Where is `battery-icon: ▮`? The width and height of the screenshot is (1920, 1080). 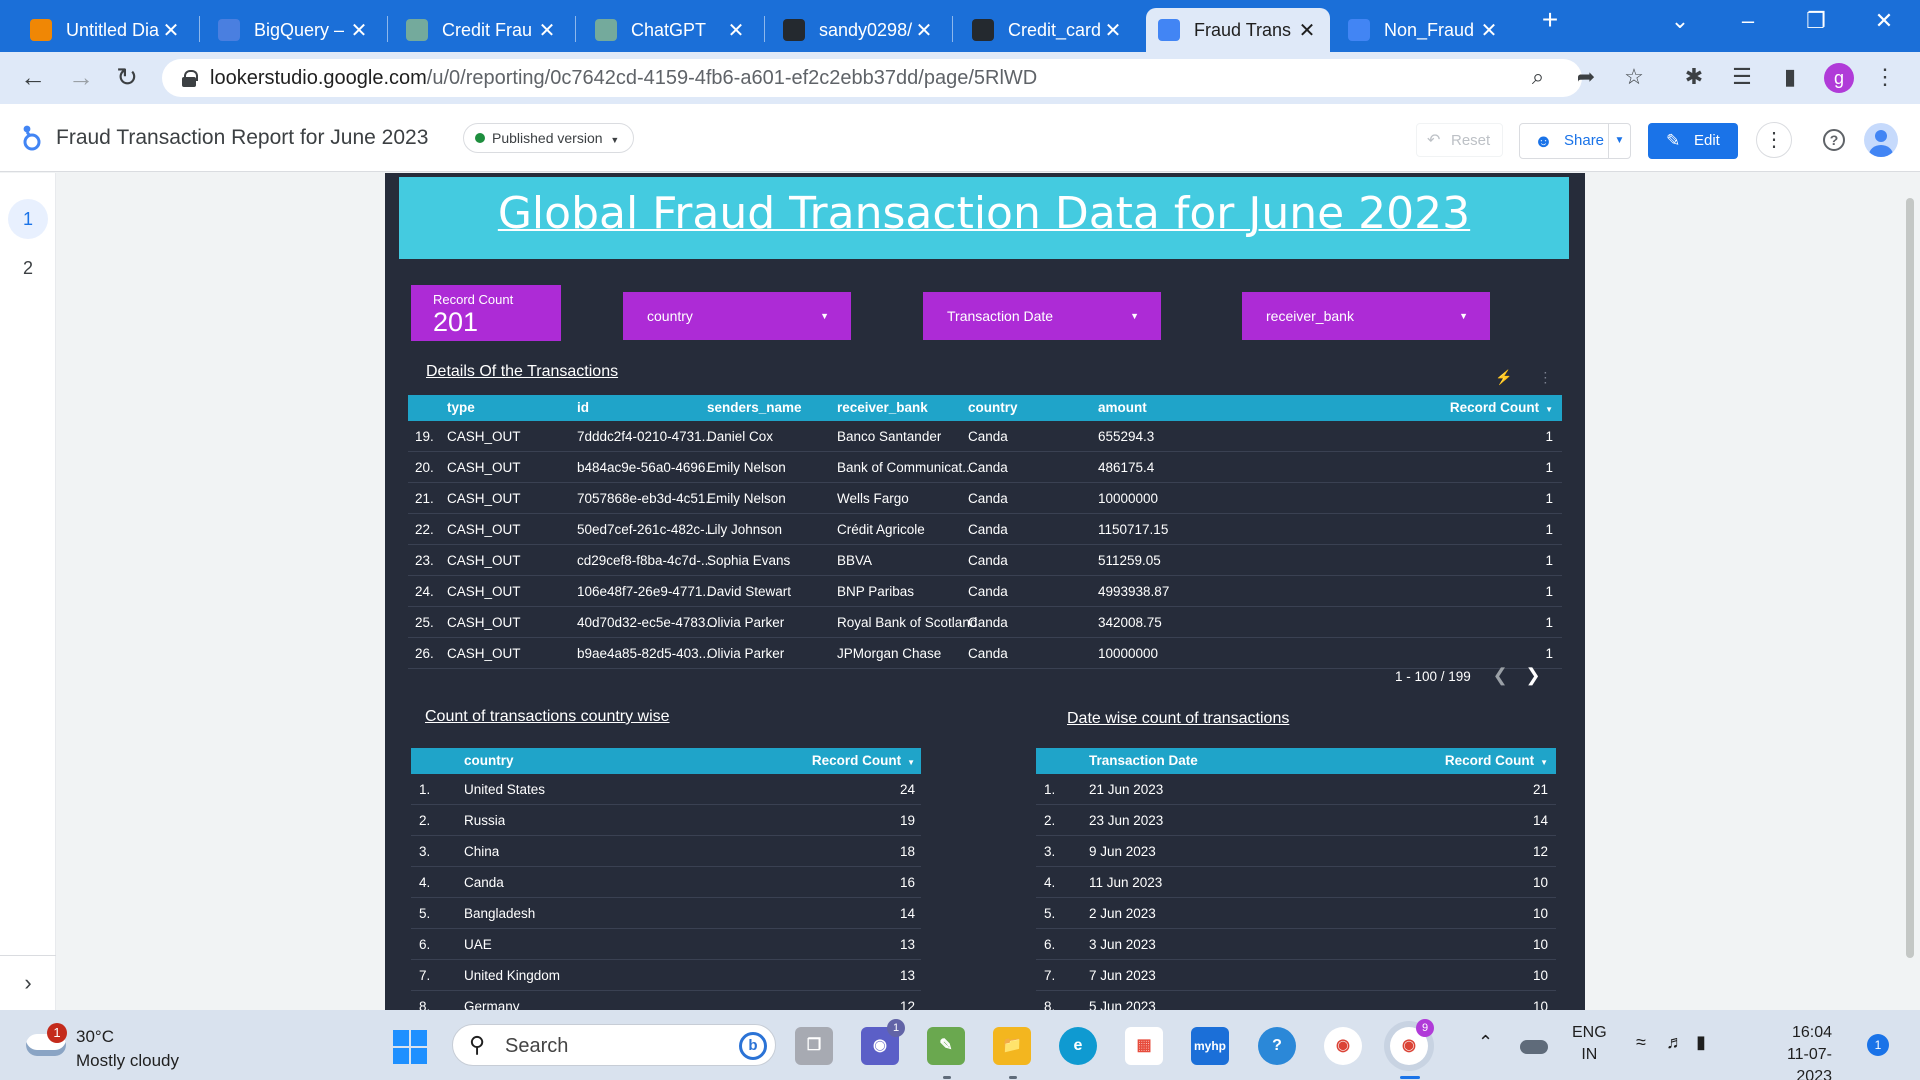
battery-icon: ▮ is located at coordinates (1701, 1042).